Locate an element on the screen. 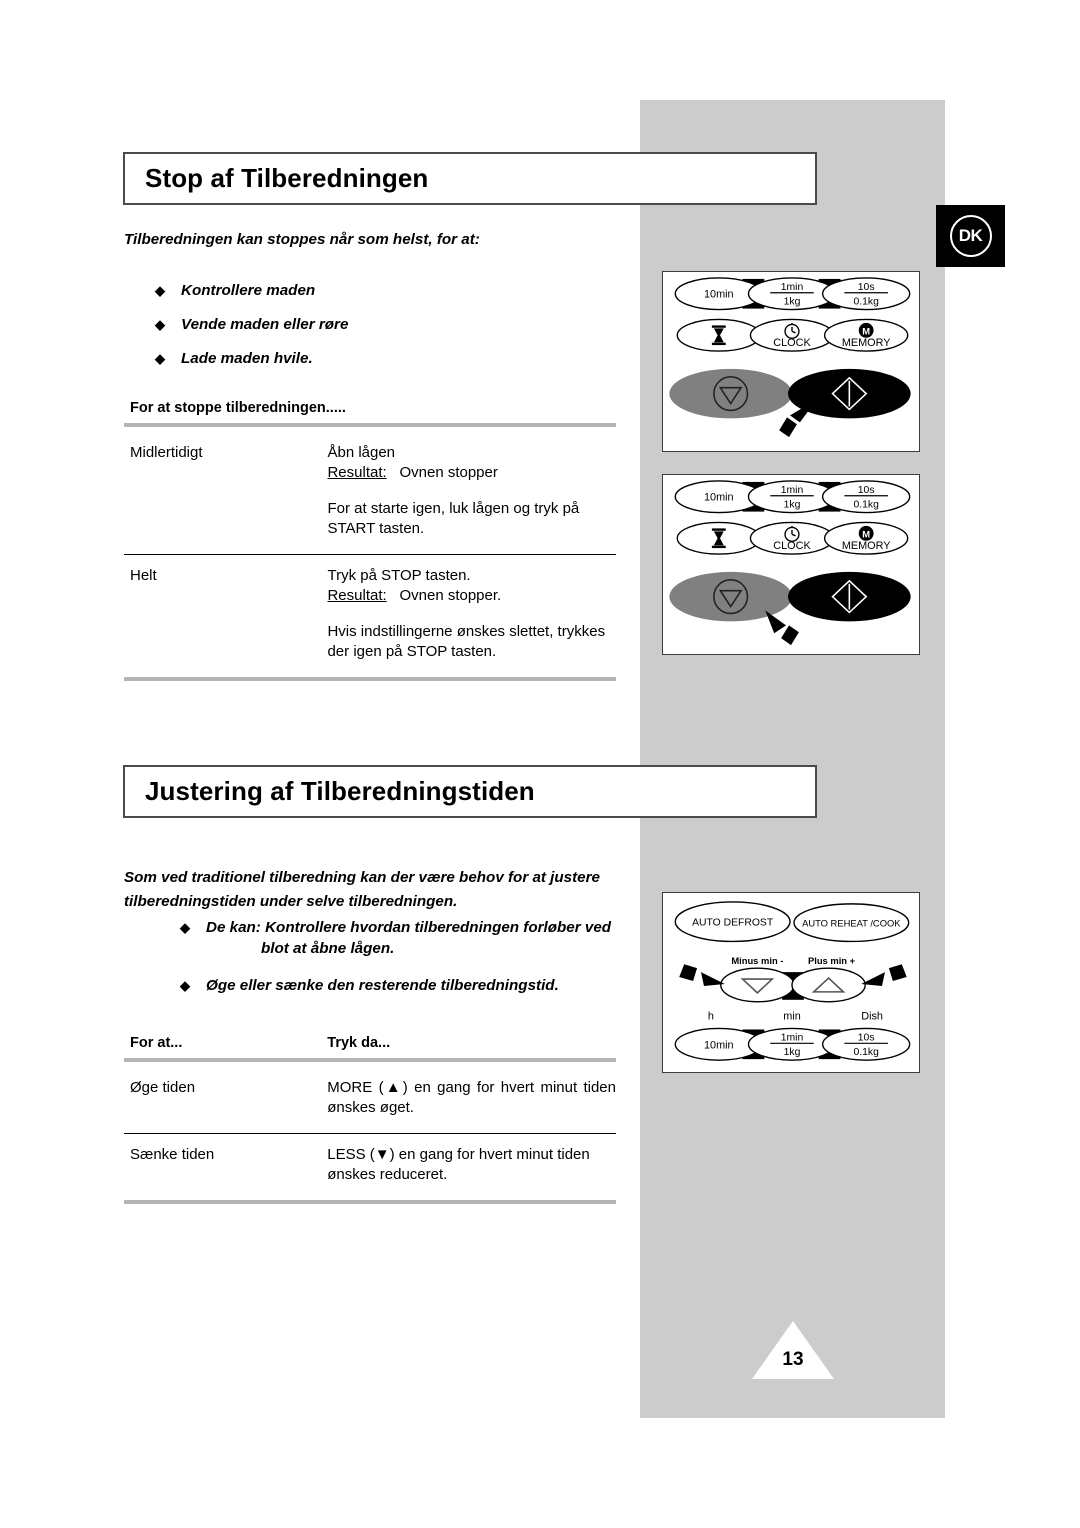  page-number-label: 13 is located at coordinates (793, 1359).